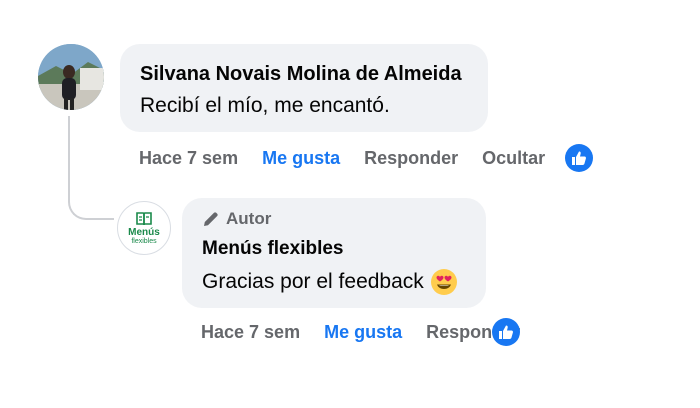 This screenshot has width=700, height=408. What do you see at coordinates (144, 218) in the screenshot?
I see `menu-book-icon` at bounding box center [144, 218].